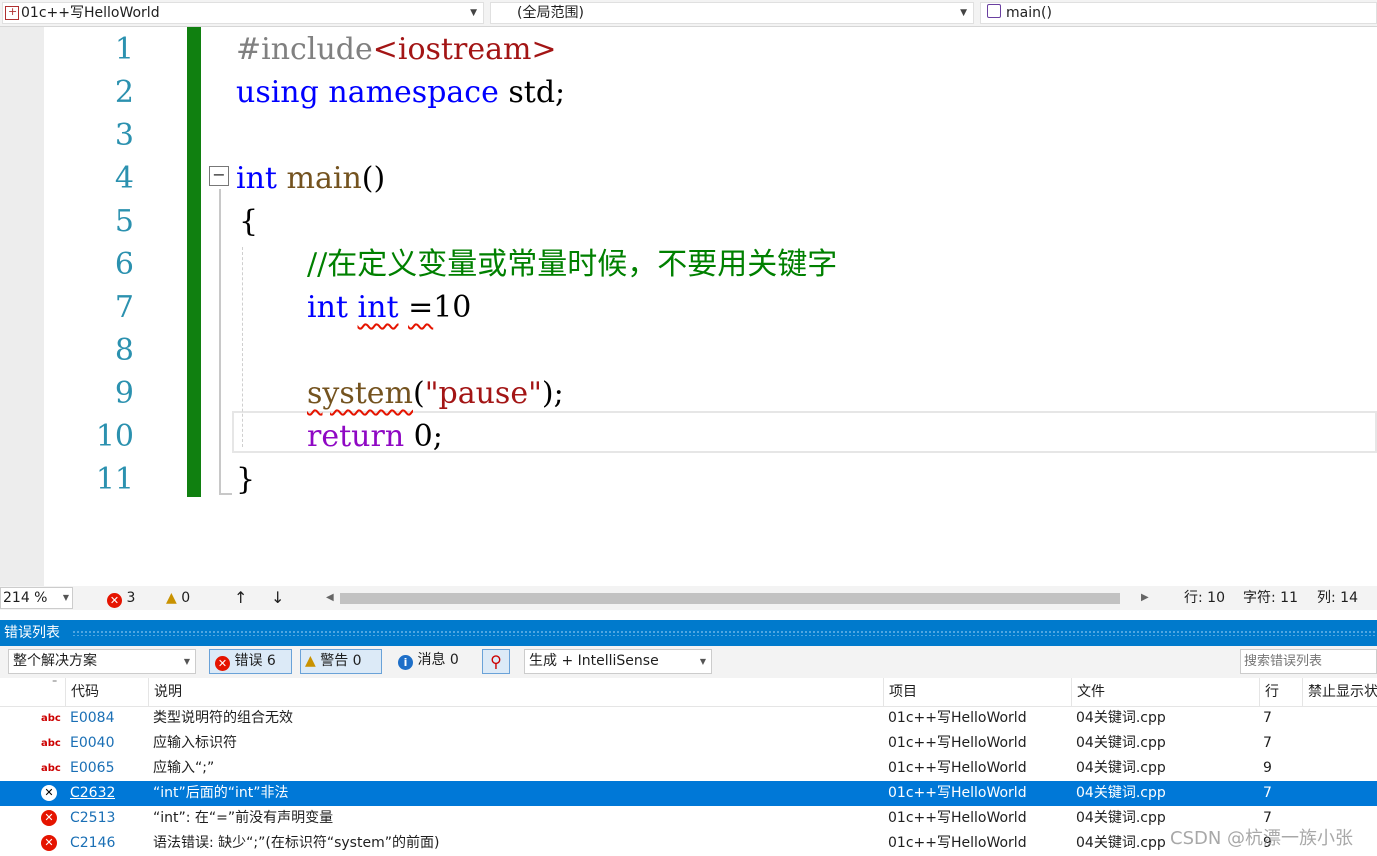 Image resolution: width=1377 pixels, height=856 pixels. What do you see at coordinates (92, 718) in the screenshot?
I see `error-code-link: E0084` at bounding box center [92, 718].